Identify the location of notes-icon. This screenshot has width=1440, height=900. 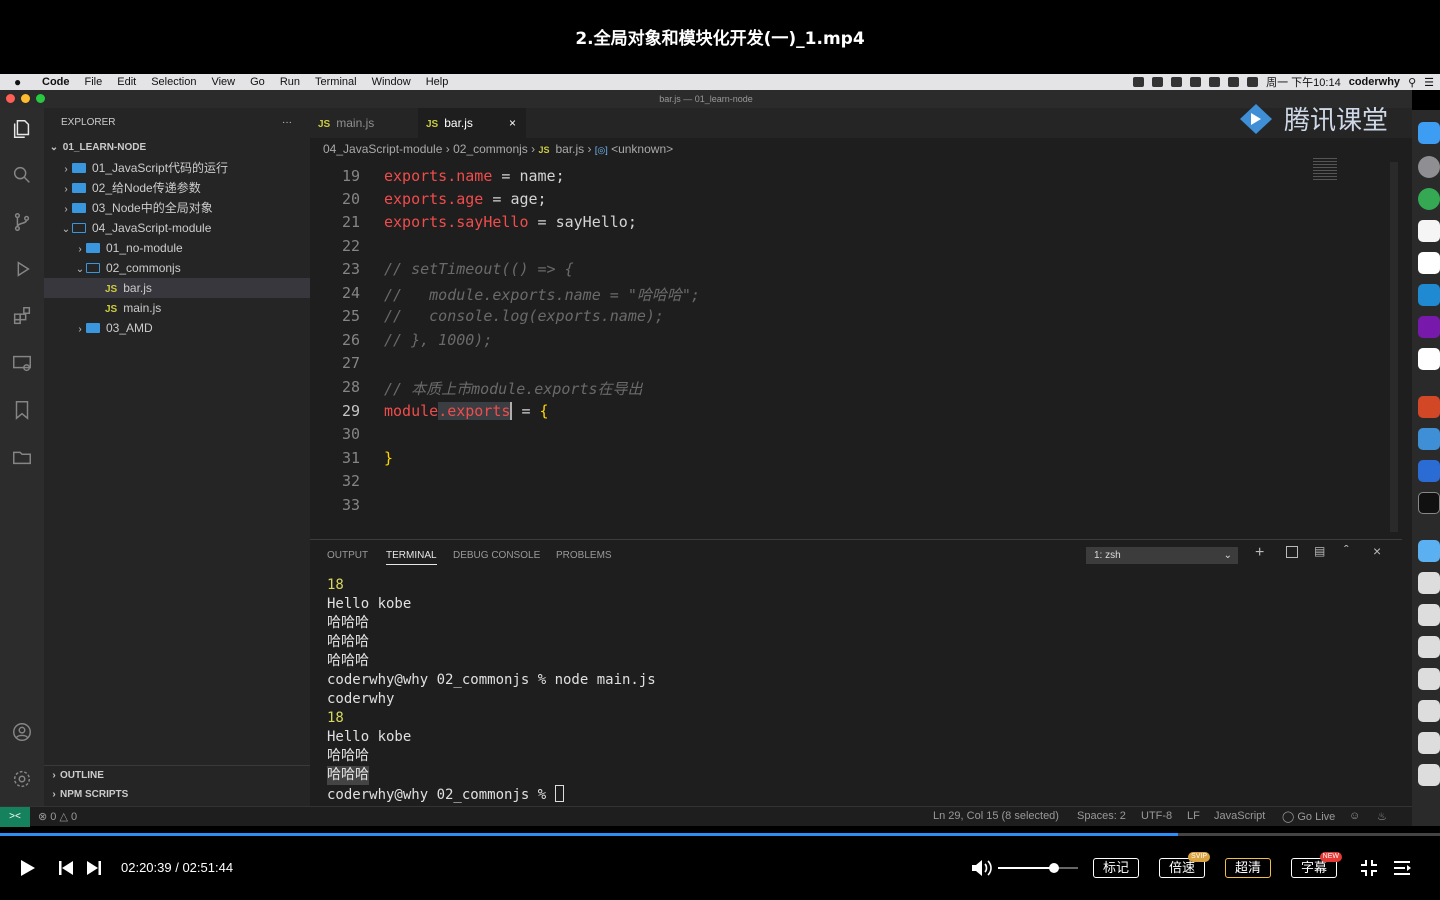
(1429, 231).